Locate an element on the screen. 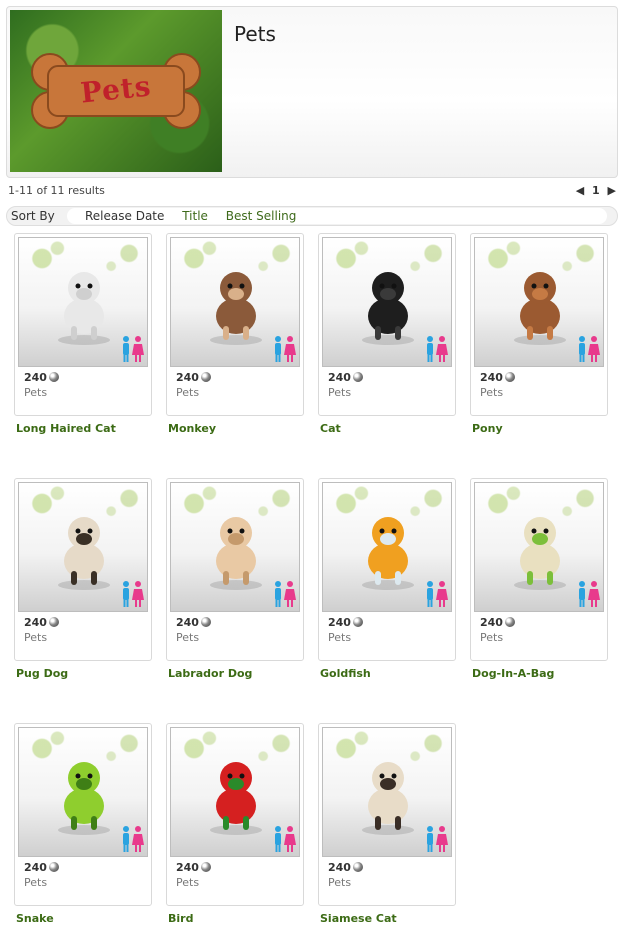 The width and height of the screenshot is (628, 938). item-name-link: Snake is located at coordinates (35, 918).